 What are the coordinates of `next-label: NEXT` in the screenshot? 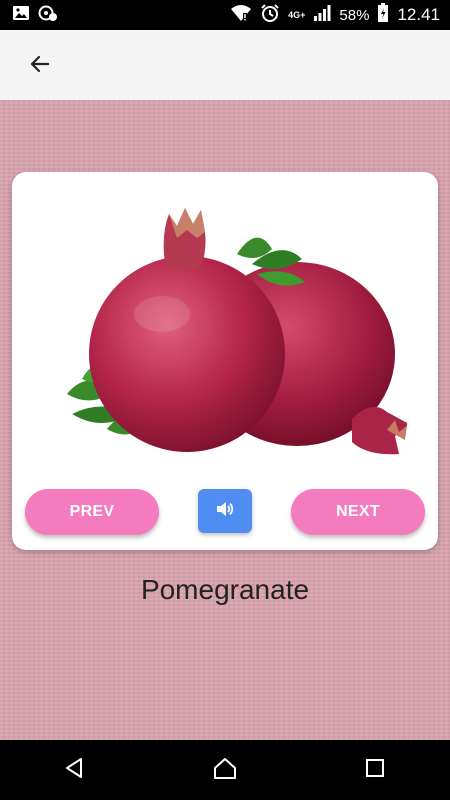 It's located at (358, 511).